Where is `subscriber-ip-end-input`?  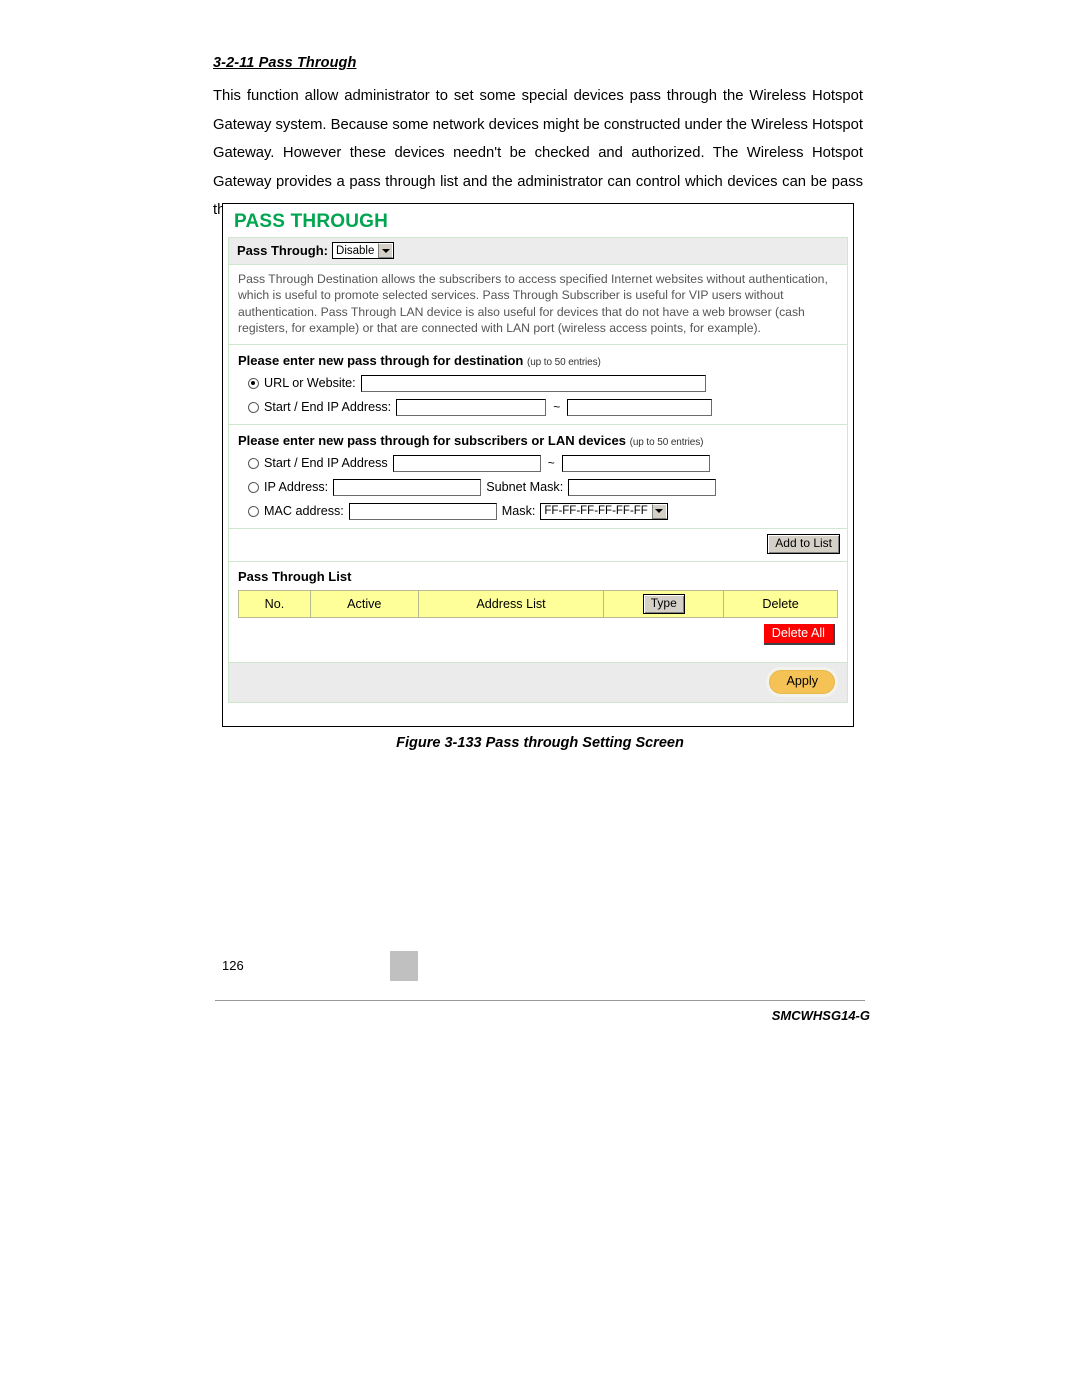
subscriber-ip-end-input is located at coordinates (635, 463).